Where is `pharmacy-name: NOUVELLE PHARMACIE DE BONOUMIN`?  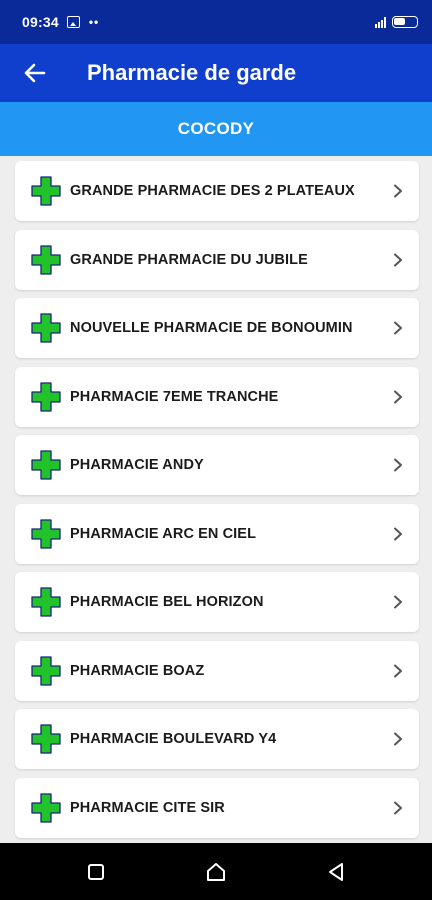 pharmacy-name: NOUVELLE PHARMACIE DE BONOUMIN is located at coordinates (211, 328).